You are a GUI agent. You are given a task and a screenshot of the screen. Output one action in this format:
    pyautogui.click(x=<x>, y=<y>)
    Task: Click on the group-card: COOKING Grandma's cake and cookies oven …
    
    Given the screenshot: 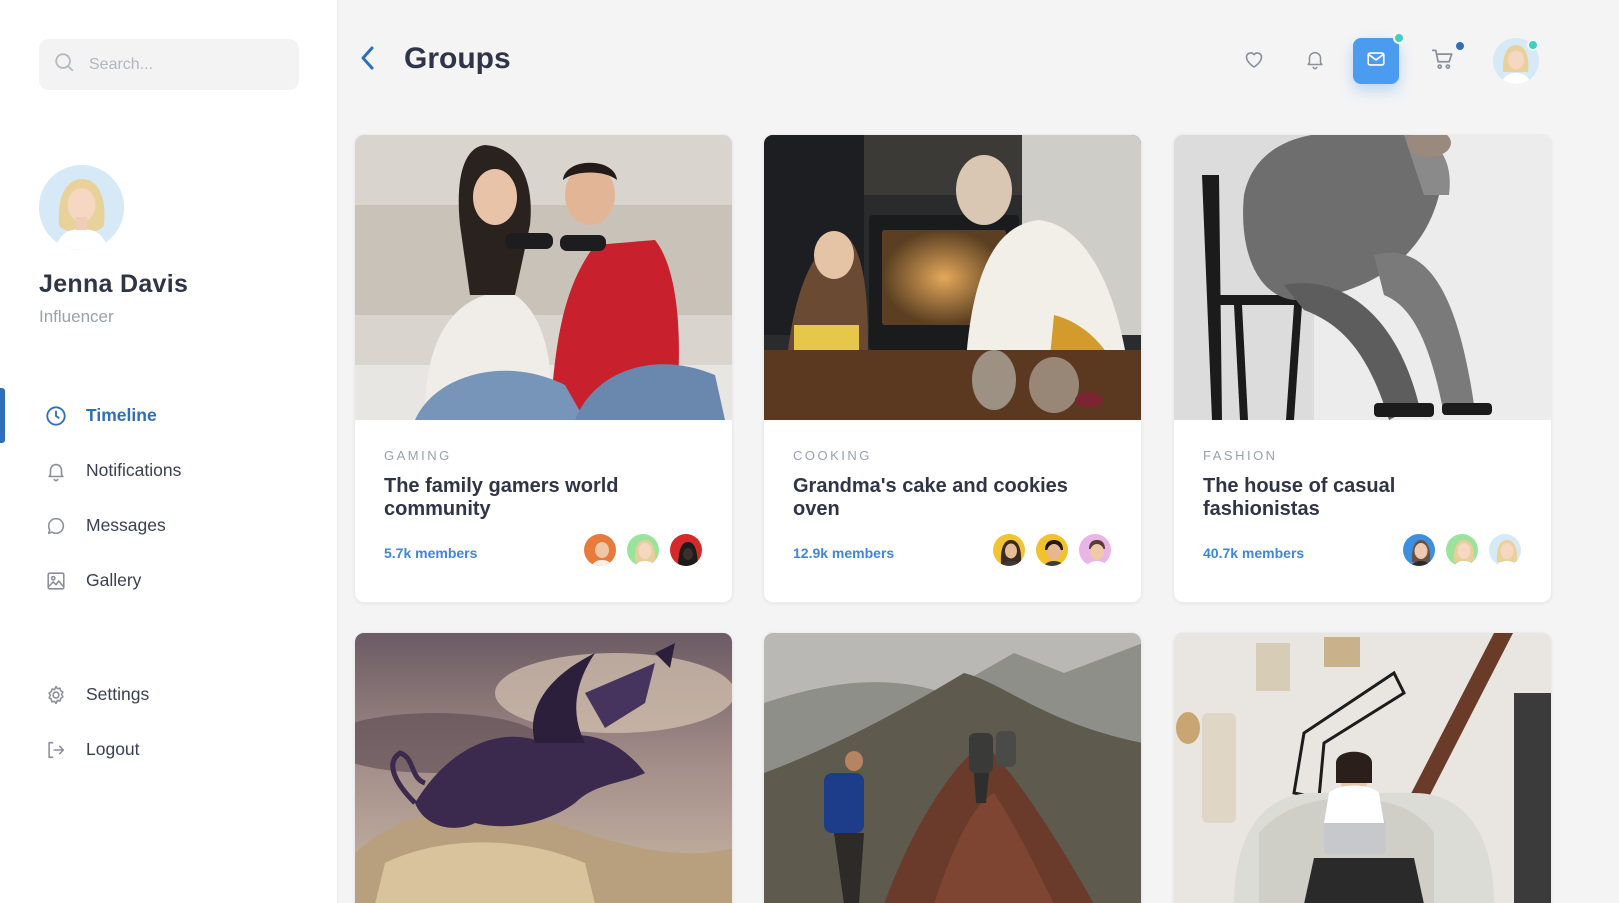 What is the action you would take?
    pyautogui.click(x=952, y=368)
    